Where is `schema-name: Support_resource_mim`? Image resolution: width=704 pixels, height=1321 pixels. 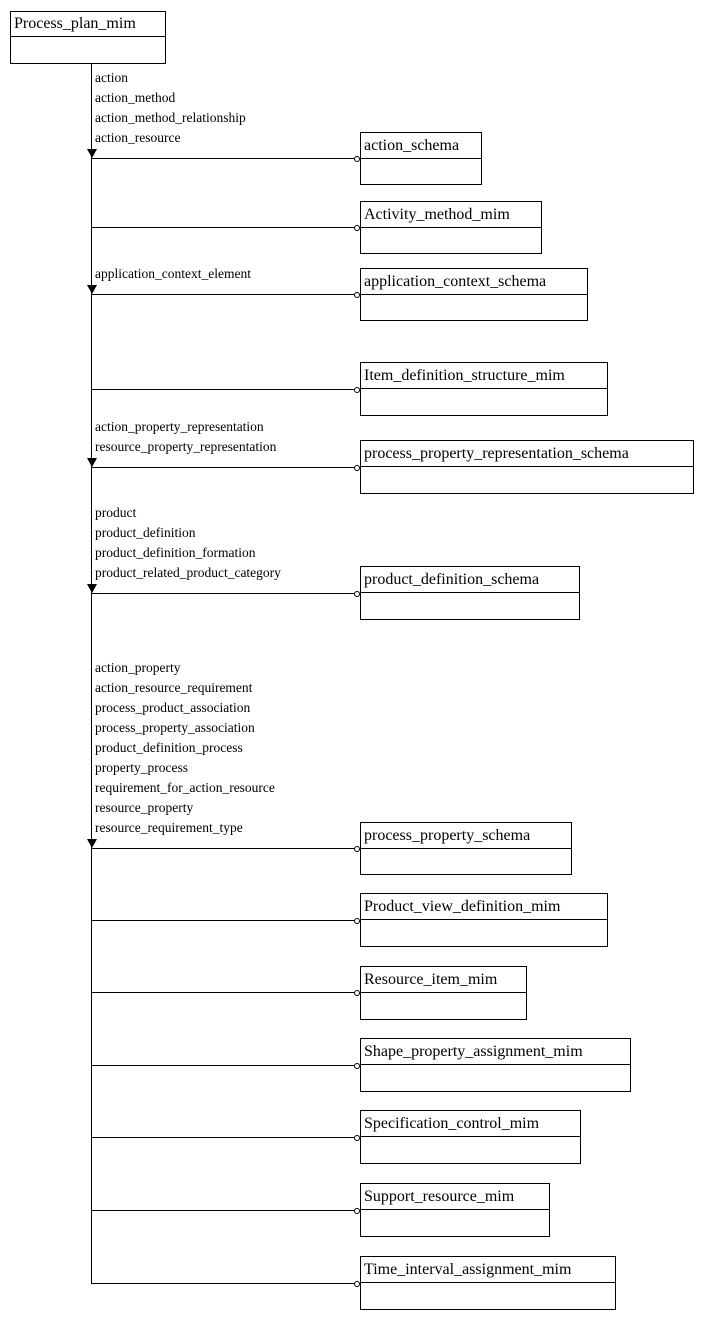 schema-name: Support_resource_mim is located at coordinates (439, 1196).